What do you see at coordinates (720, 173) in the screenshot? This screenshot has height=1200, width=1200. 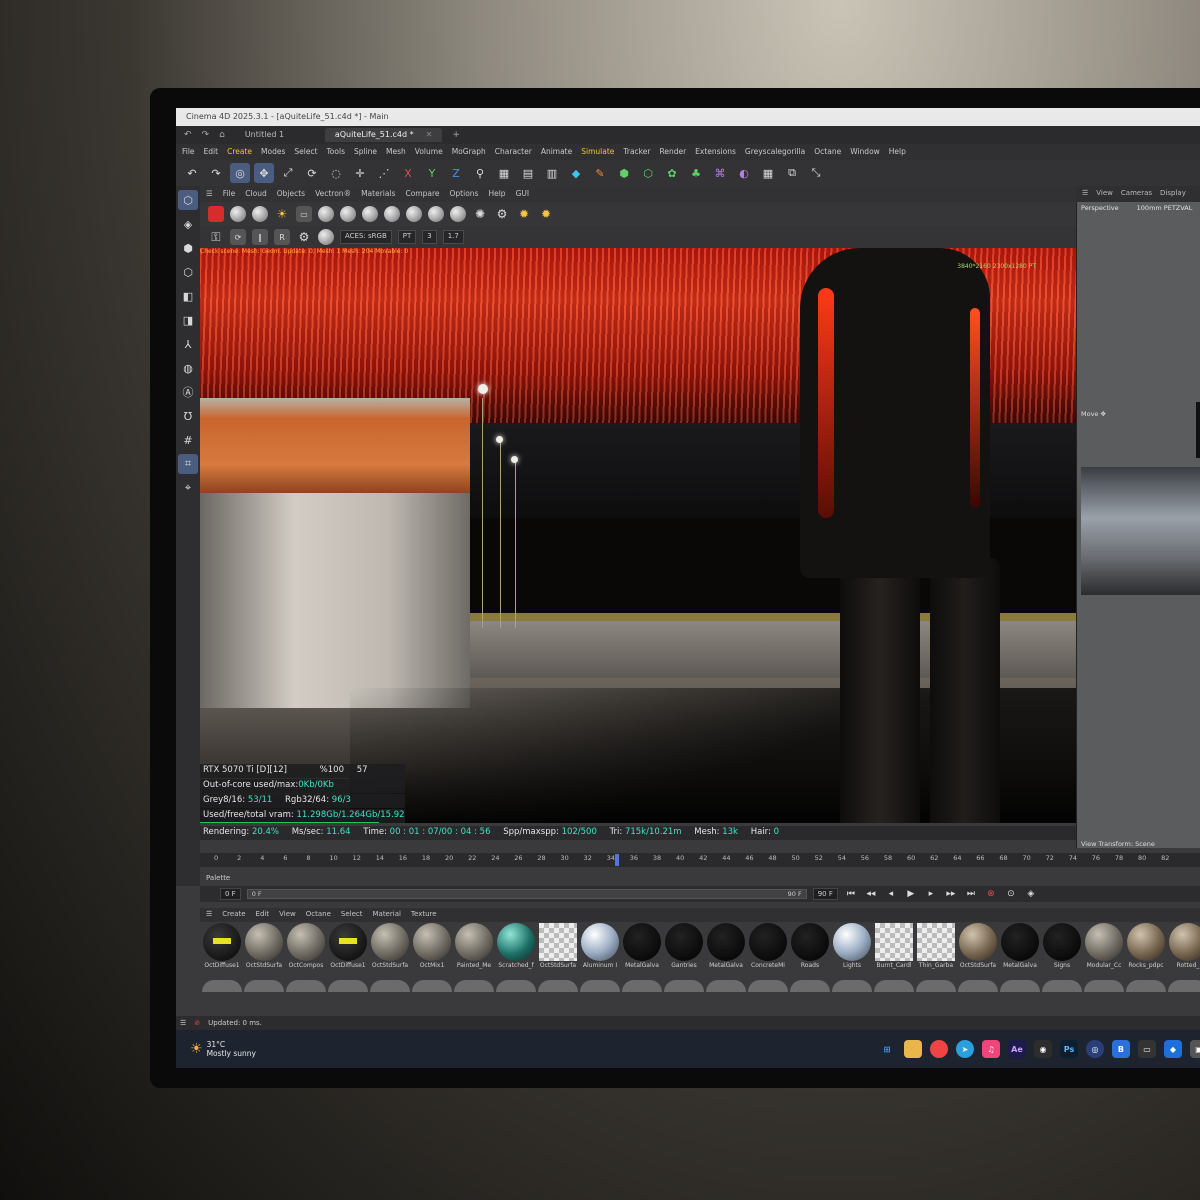 I see `scene-icon: ⌘` at bounding box center [720, 173].